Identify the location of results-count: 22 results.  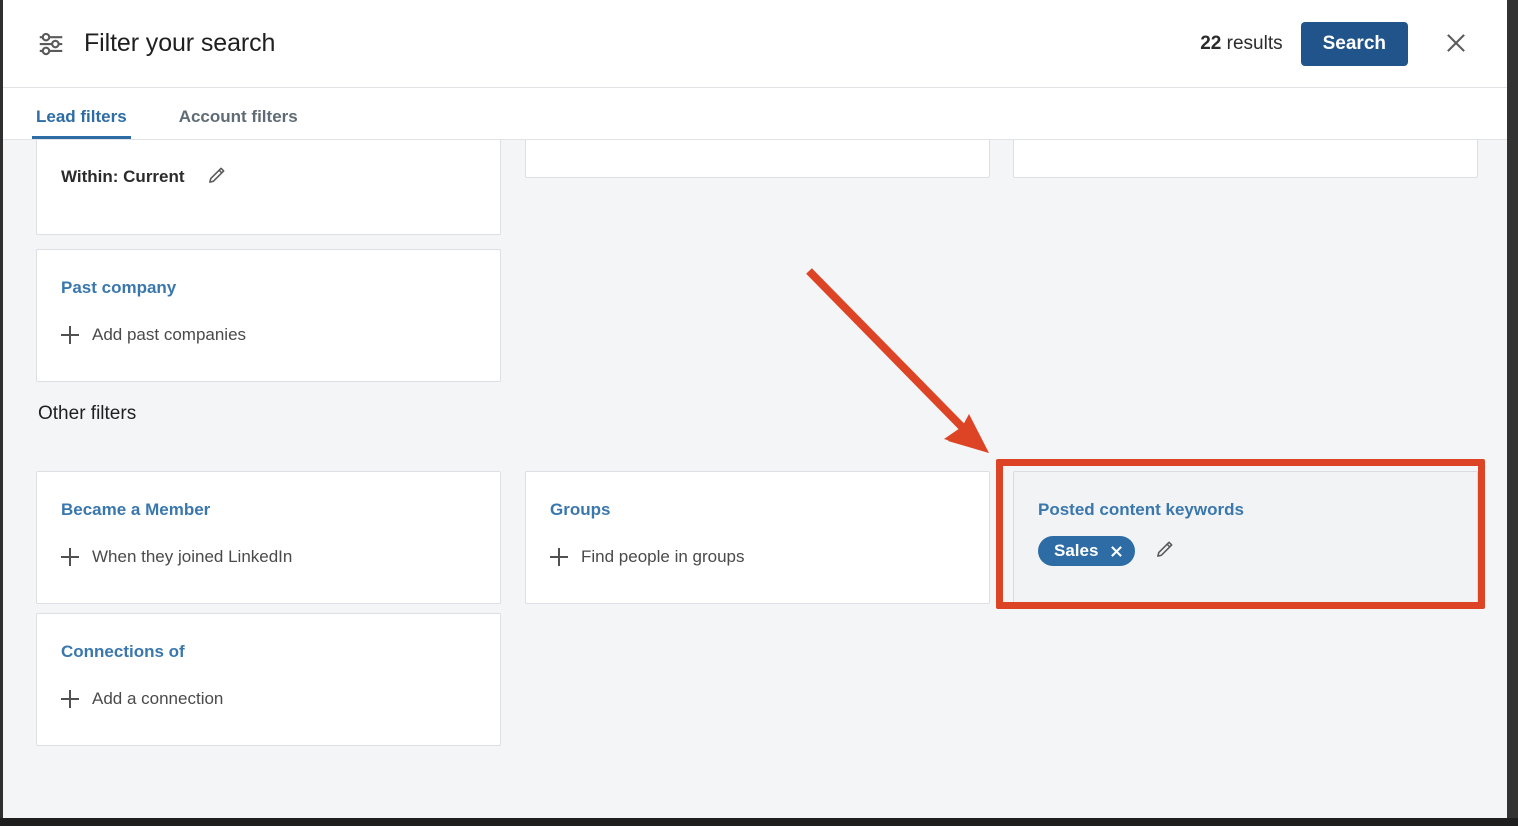
(1241, 44).